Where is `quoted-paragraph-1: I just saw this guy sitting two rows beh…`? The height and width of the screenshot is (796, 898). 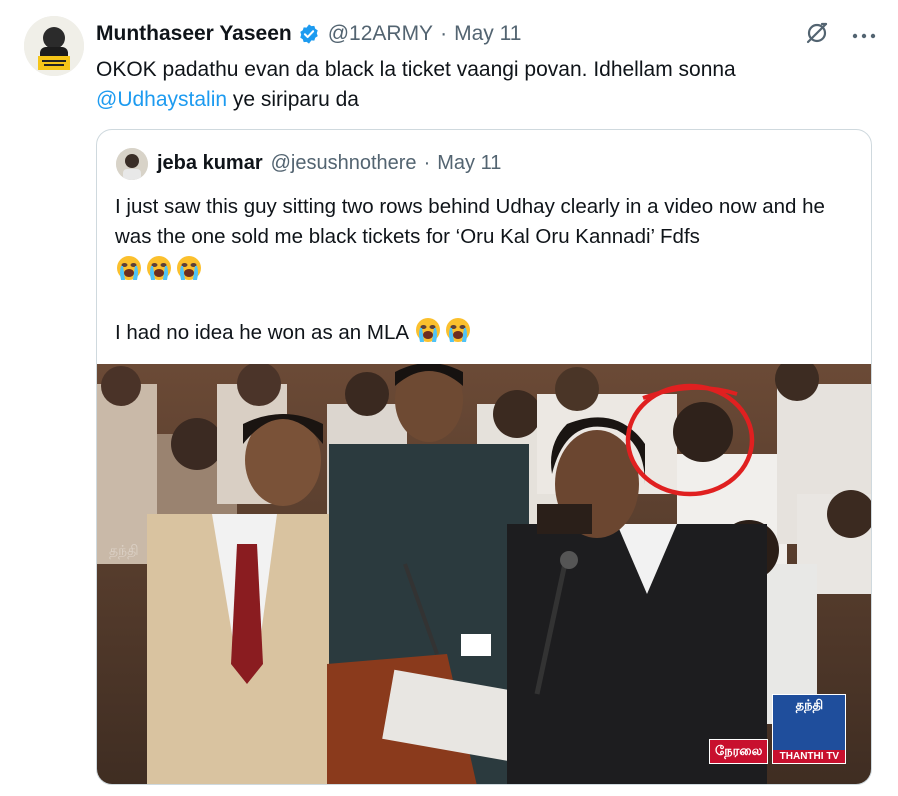
quoted-paragraph-1: I just saw this guy sitting two rows beh… is located at coordinates (470, 221).